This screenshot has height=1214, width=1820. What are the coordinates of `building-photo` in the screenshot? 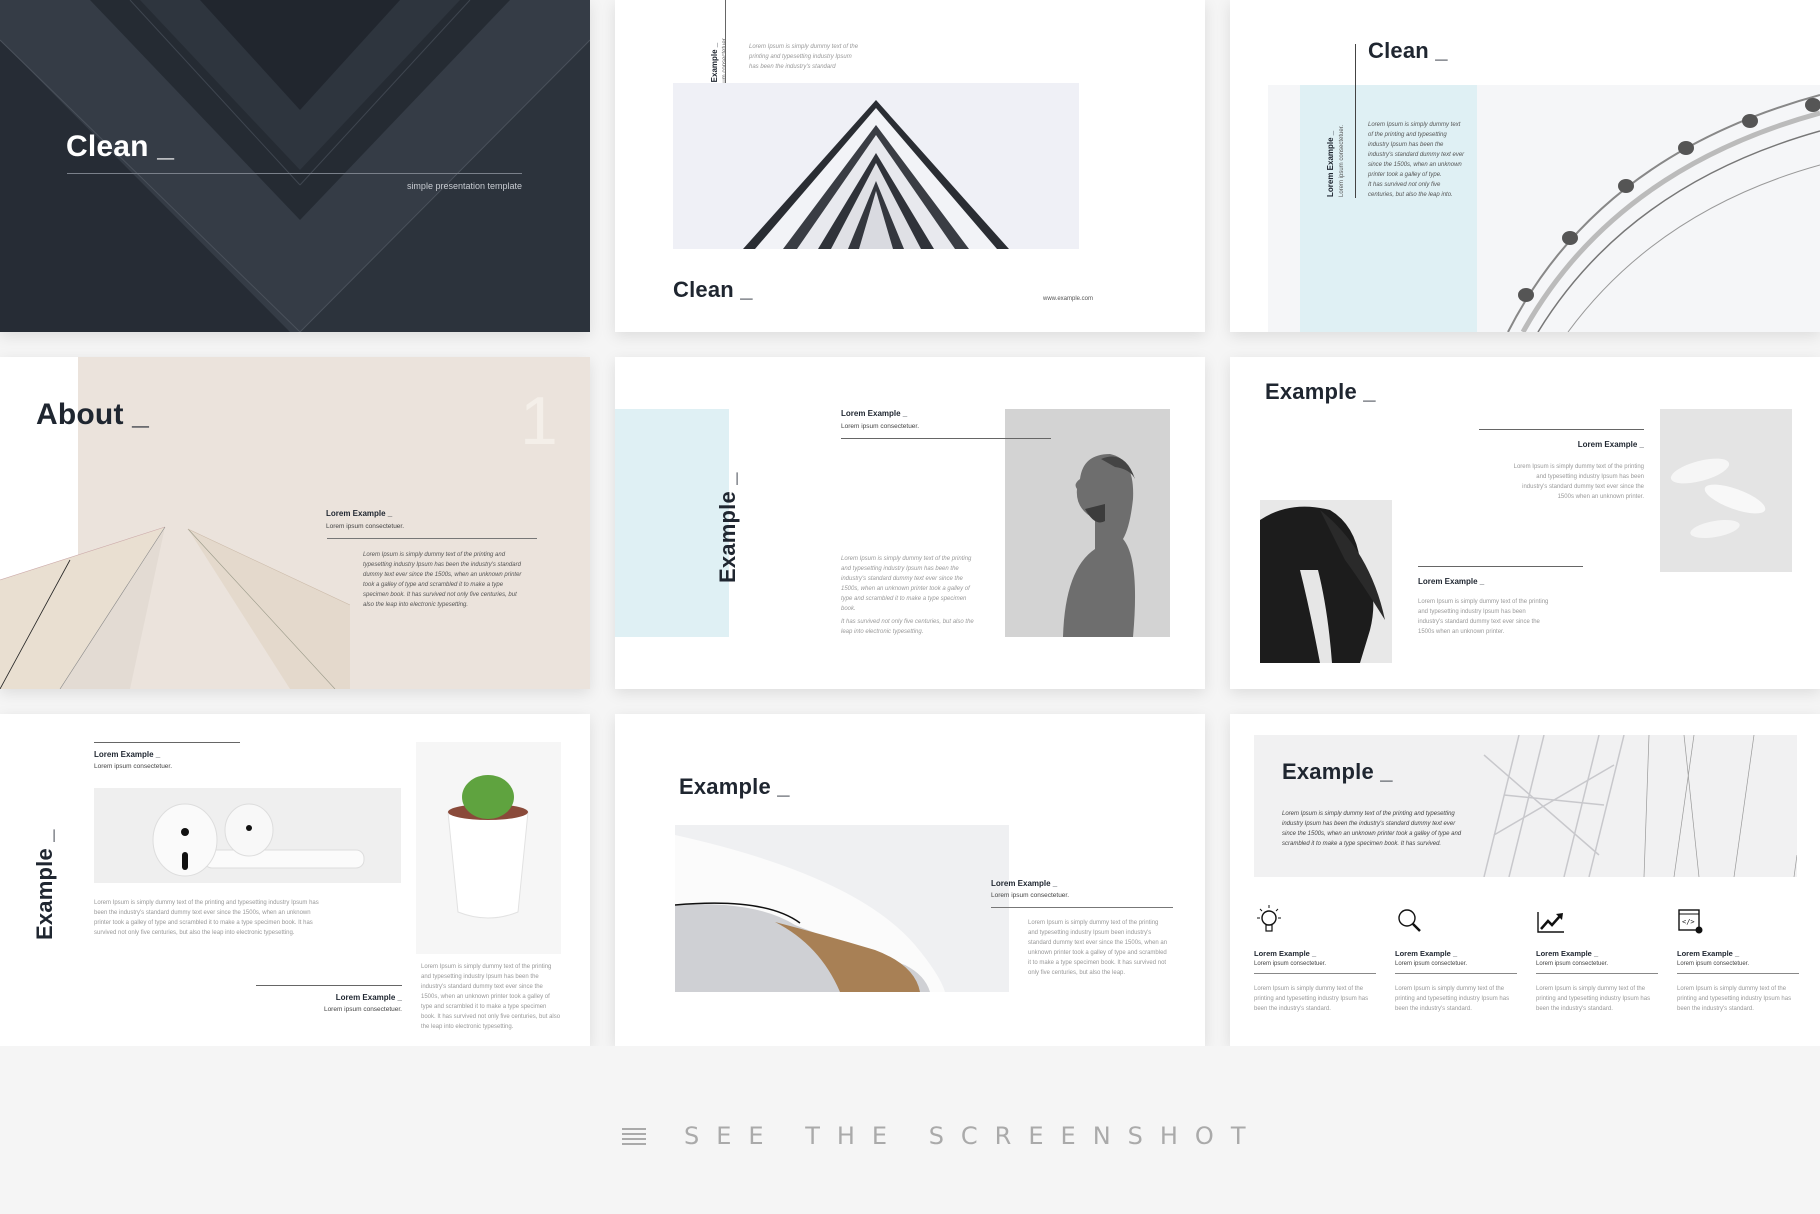 It's located at (876, 166).